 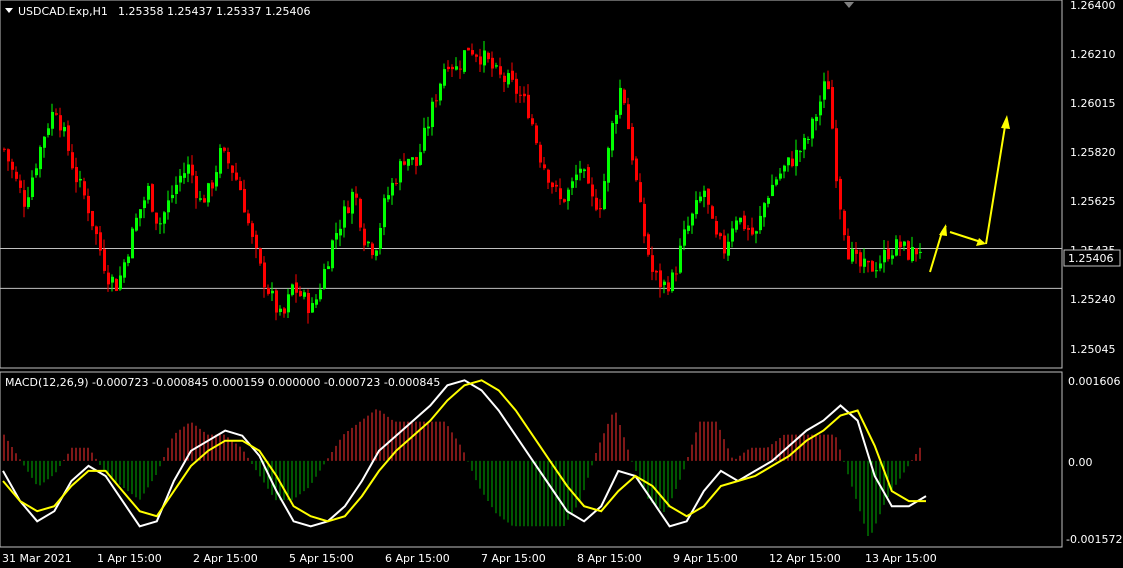 What do you see at coordinates (225, 558) in the screenshot?
I see `time-tick: 2 Apr 15:00` at bounding box center [225, 558].